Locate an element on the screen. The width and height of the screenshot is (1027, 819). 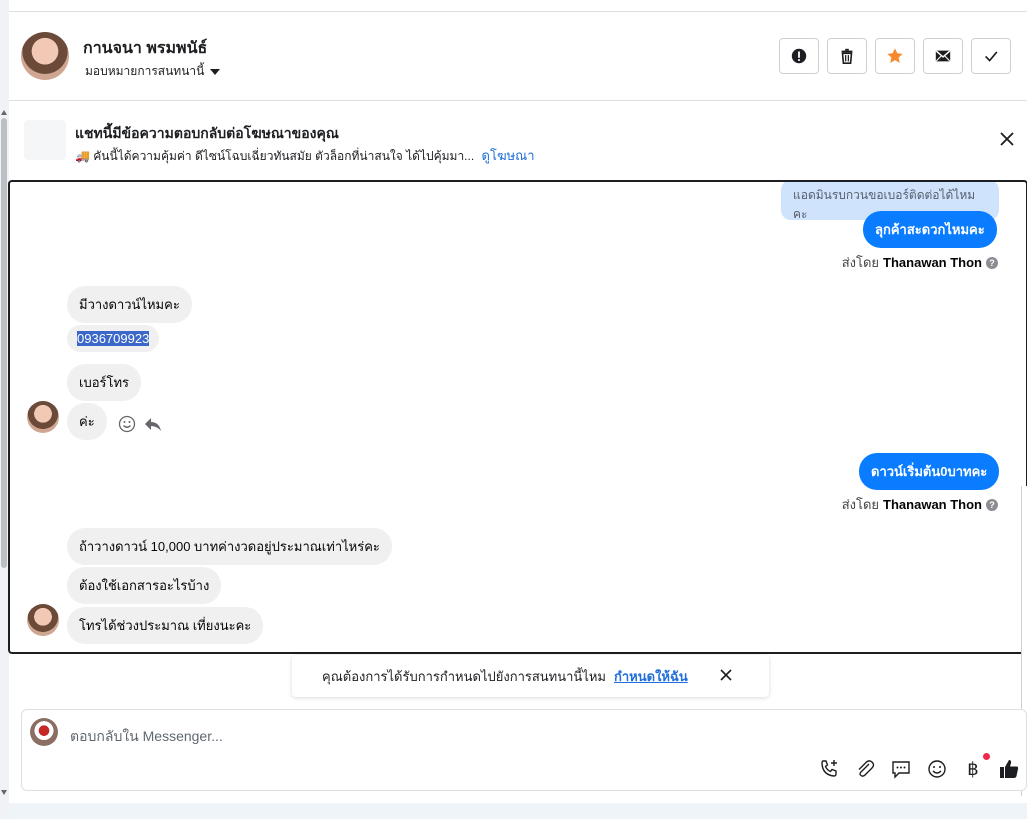
trash-icon is located at coordinates (847, 56).